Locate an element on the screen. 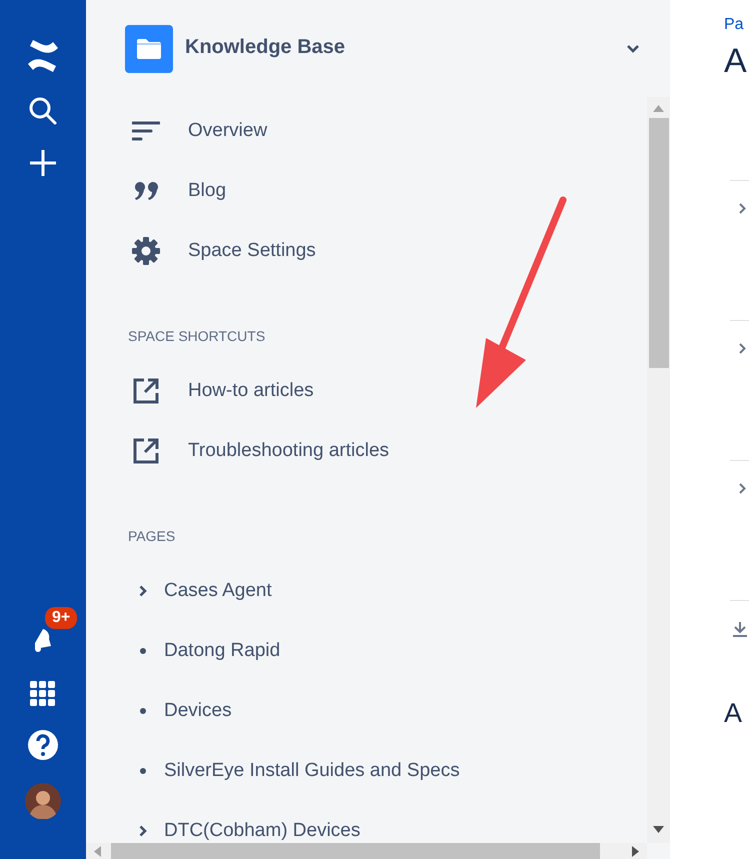 This screenshot has width=749, height=859. app-logo-icon is located at coordinates (43, 56).